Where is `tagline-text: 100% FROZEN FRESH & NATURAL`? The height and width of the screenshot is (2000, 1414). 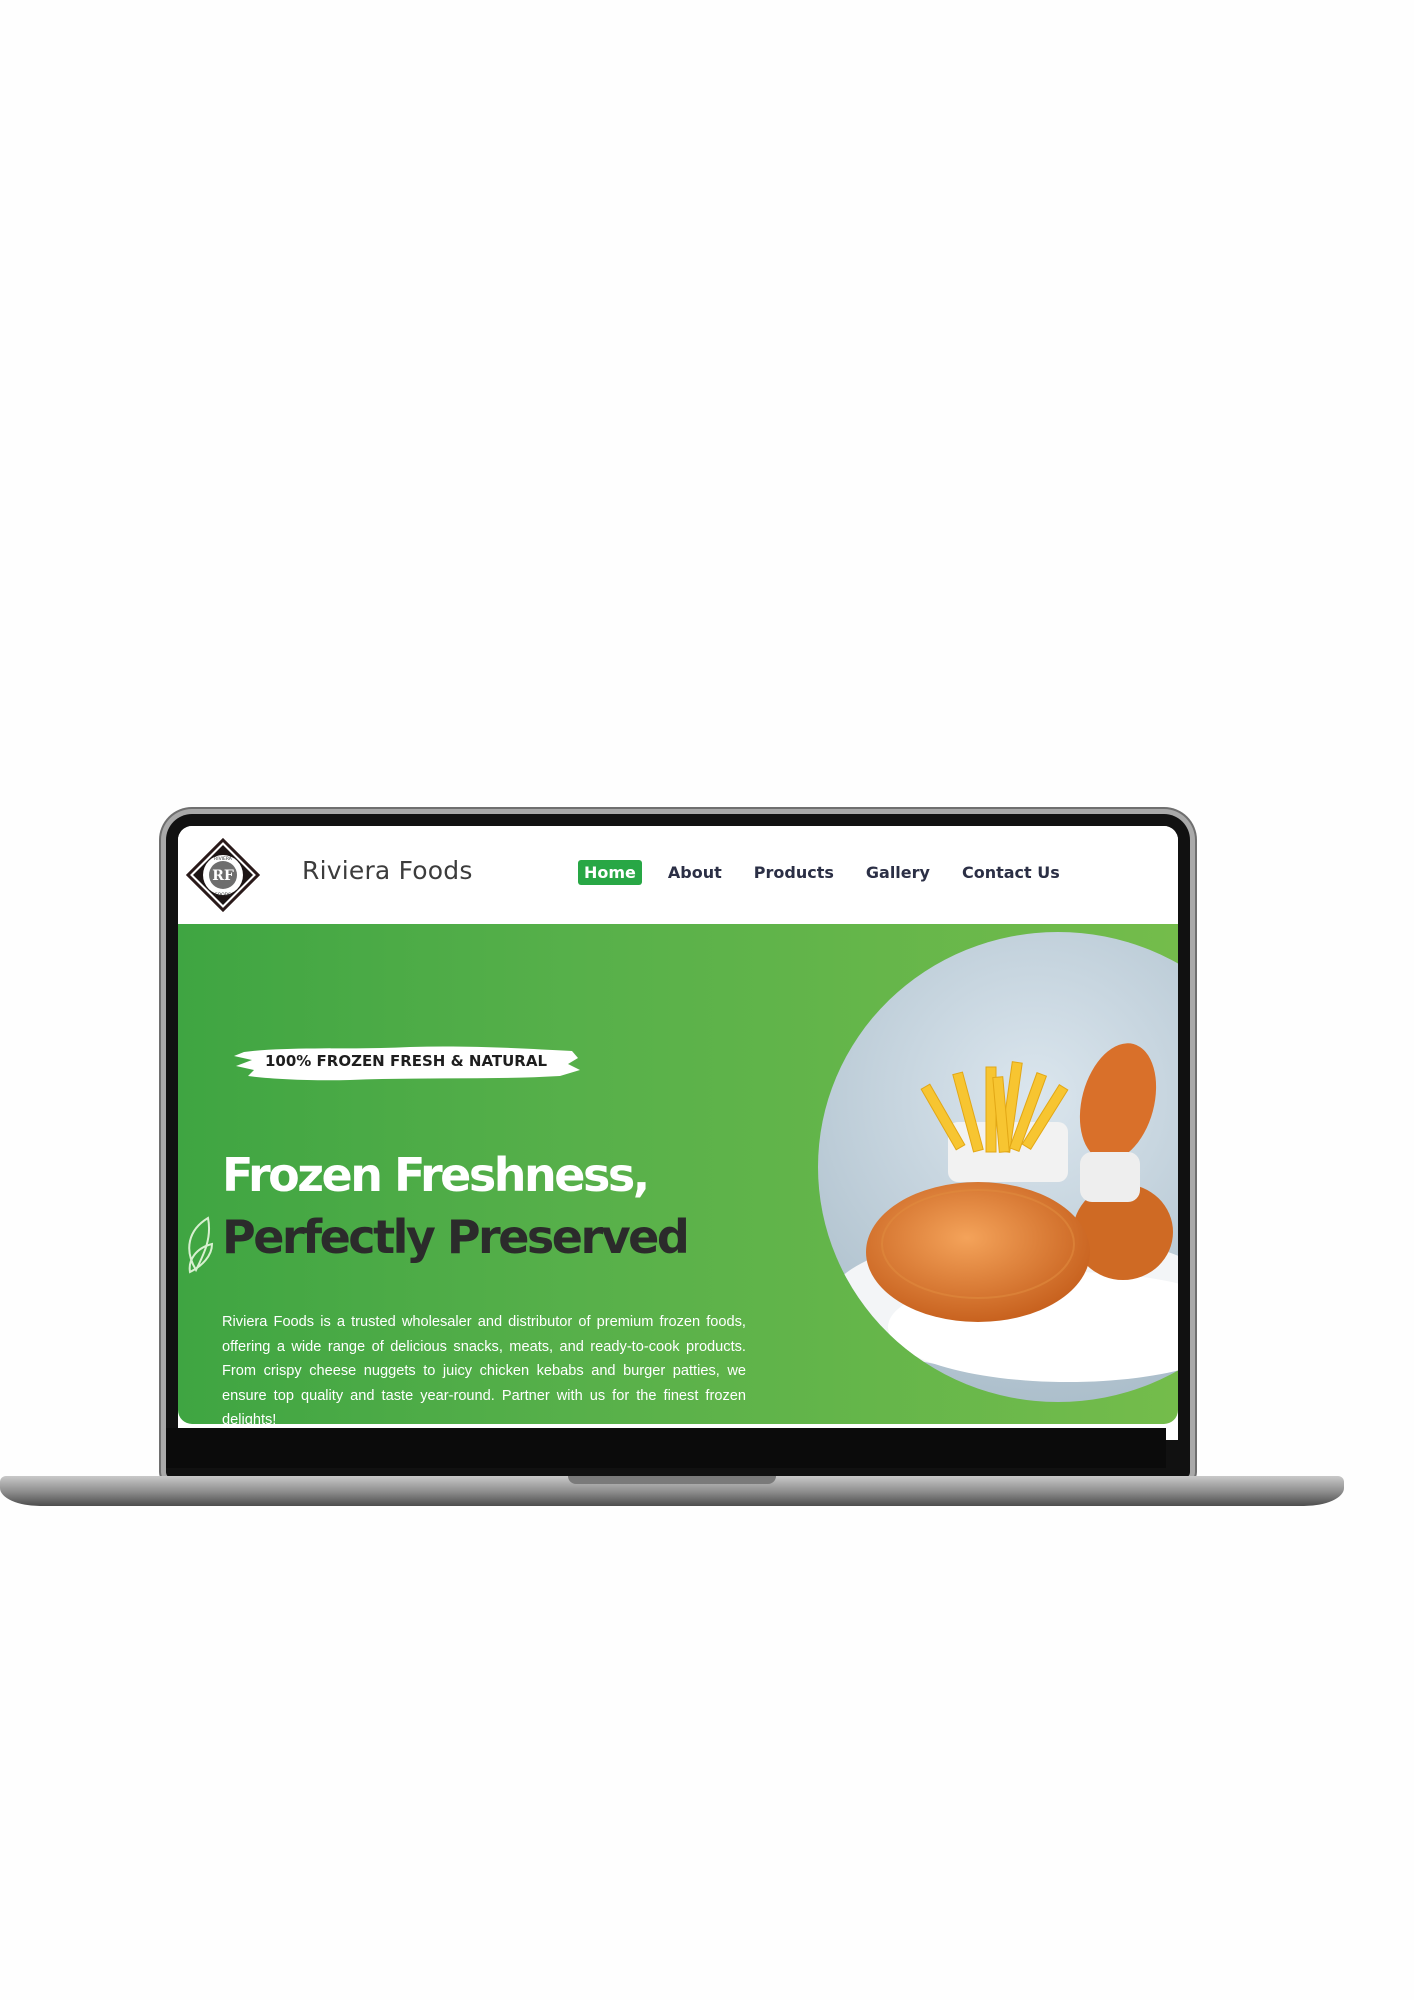 tagline-text: 100% FROZEN FRESH & NATURAL is located at coordinates (406, 1061).